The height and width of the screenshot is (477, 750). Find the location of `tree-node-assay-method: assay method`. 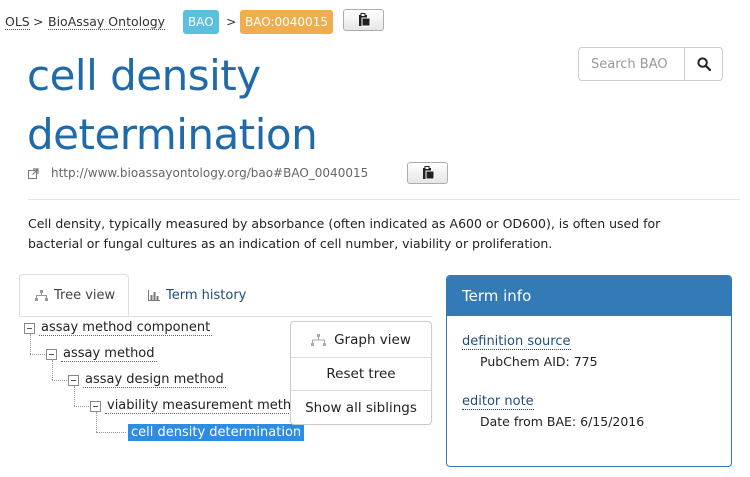

tree-node-assay-method: assay method is located at coordinates (101, 354).